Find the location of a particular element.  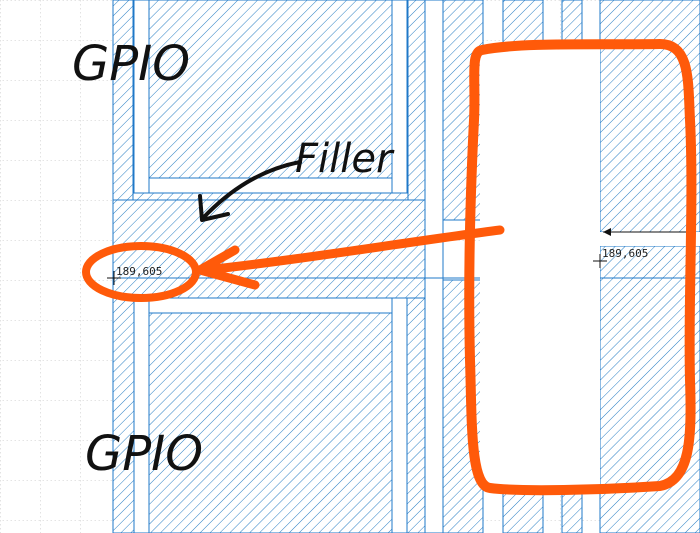

filler-label: Filler is located at coordinates (345, 159).